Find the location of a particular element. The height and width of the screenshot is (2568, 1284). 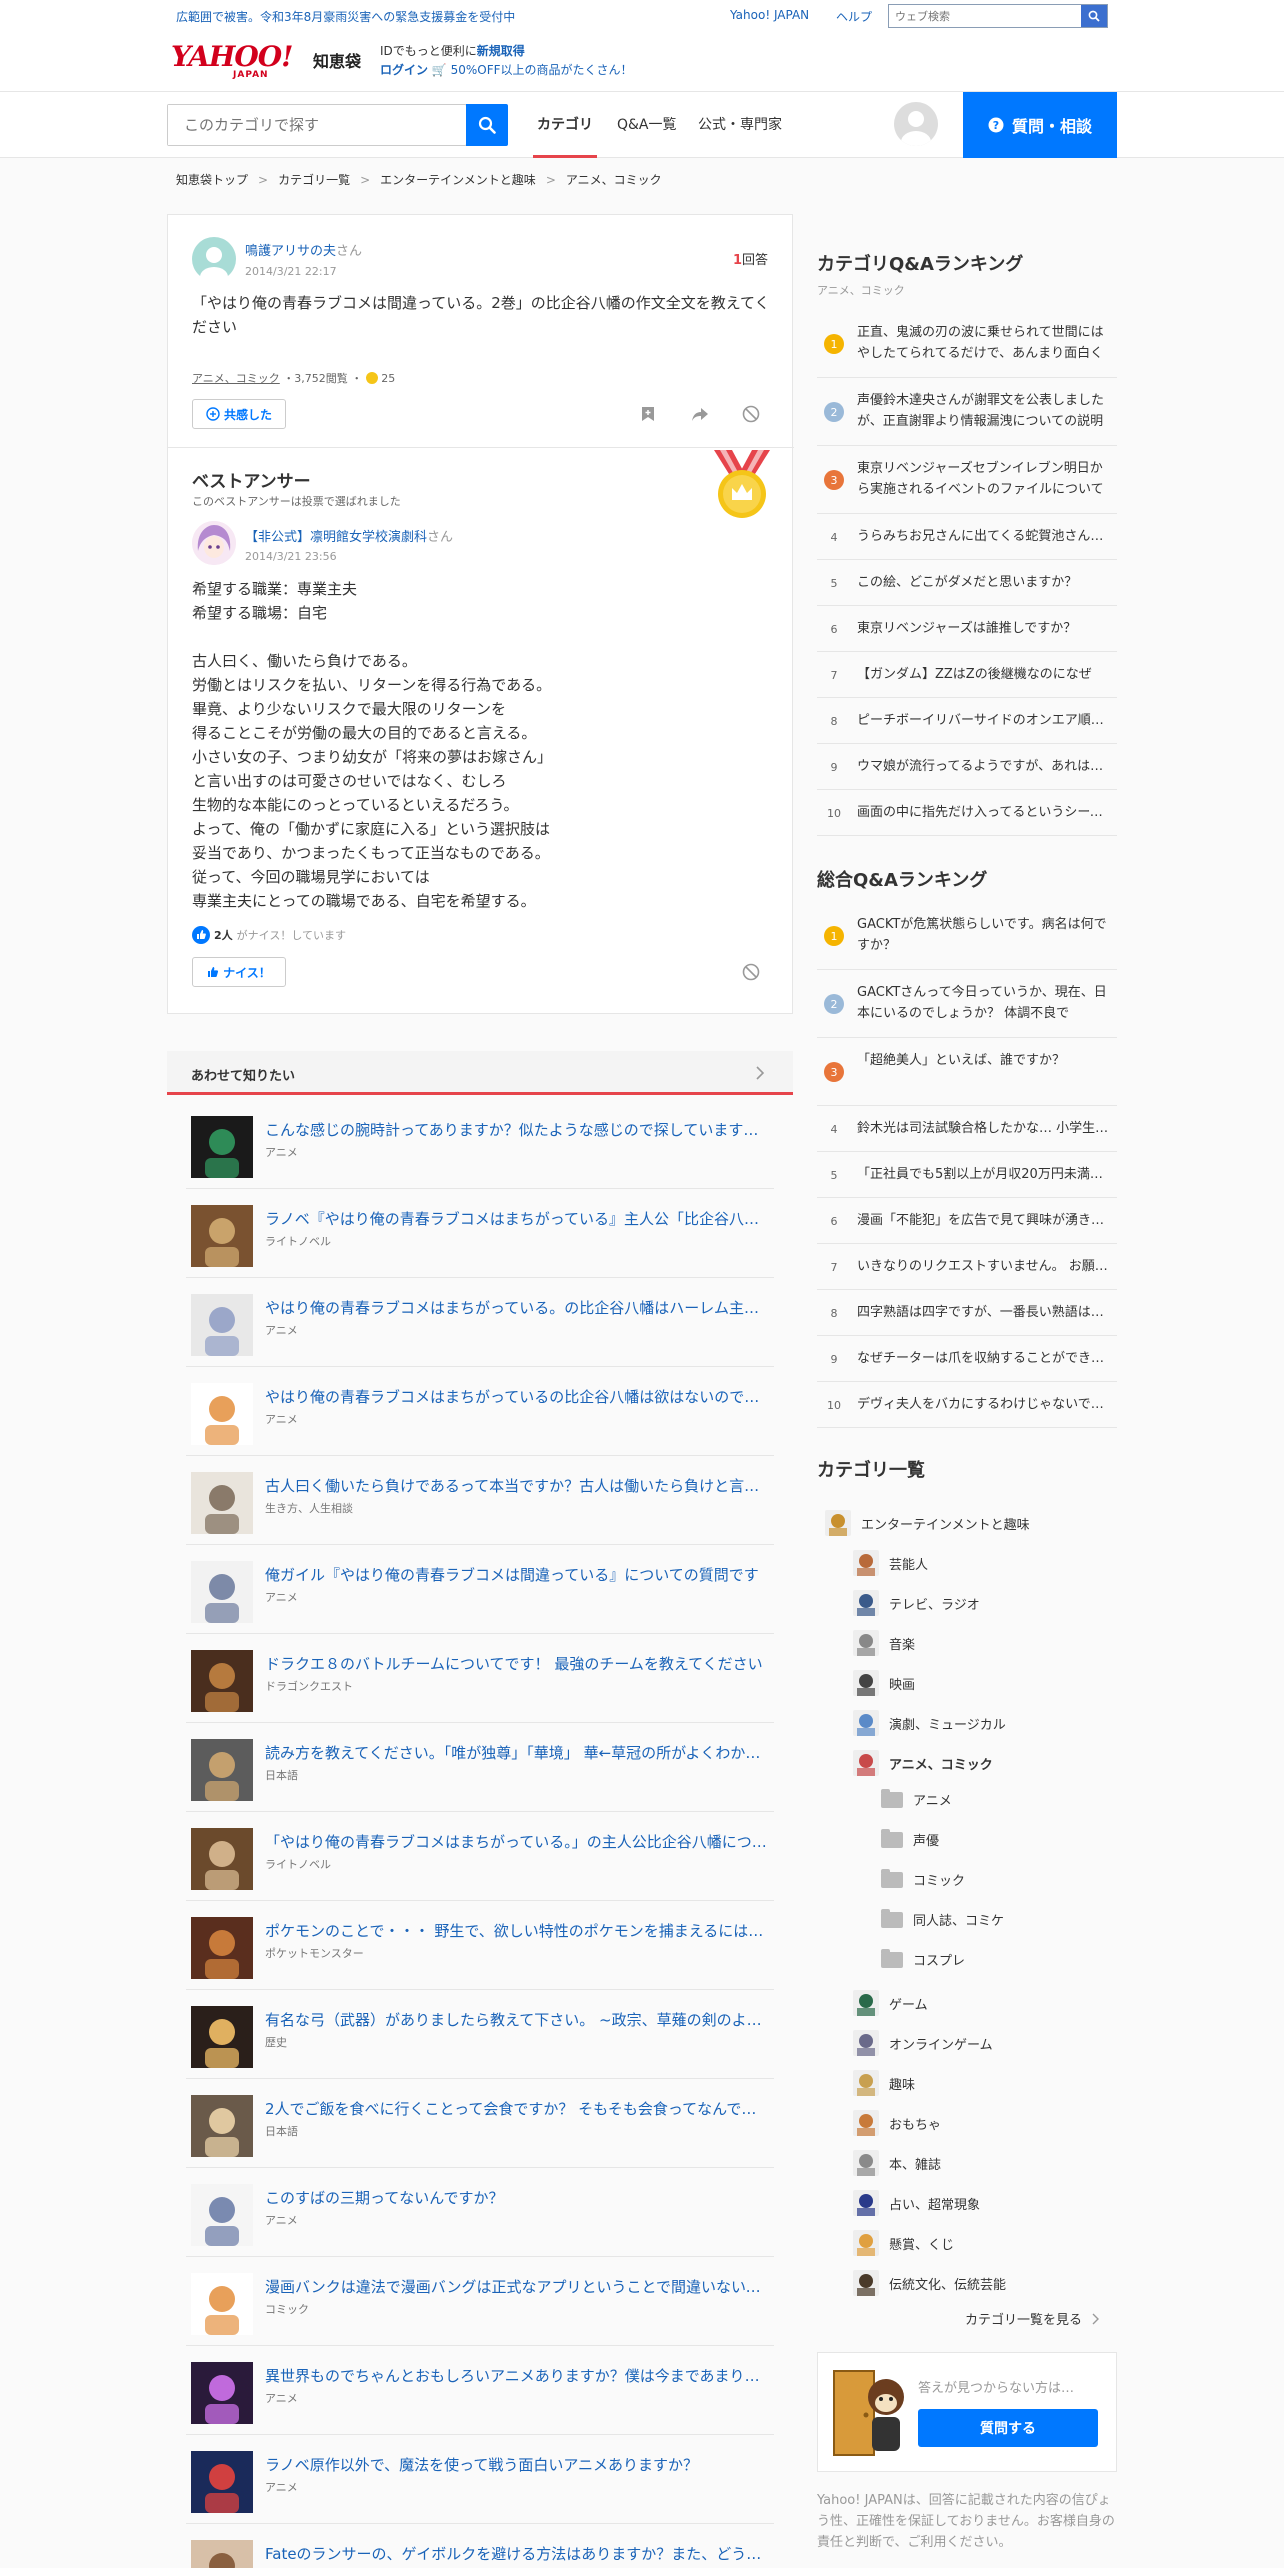

related-item: 2人でご飯を食べに行くことって会食ですか？ そもそも会食ってなんですか 日本語 is located at coordinates (480, 2123).